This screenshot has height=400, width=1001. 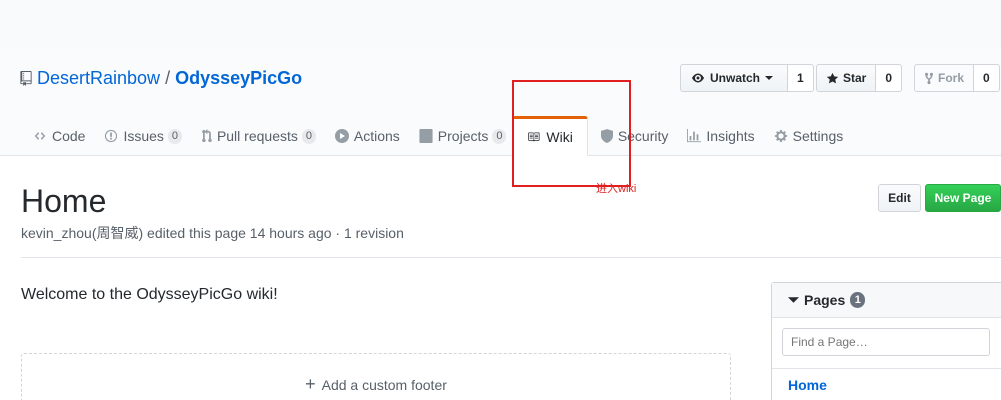 I want to click on graph-icon, so click(x=694, y=136).